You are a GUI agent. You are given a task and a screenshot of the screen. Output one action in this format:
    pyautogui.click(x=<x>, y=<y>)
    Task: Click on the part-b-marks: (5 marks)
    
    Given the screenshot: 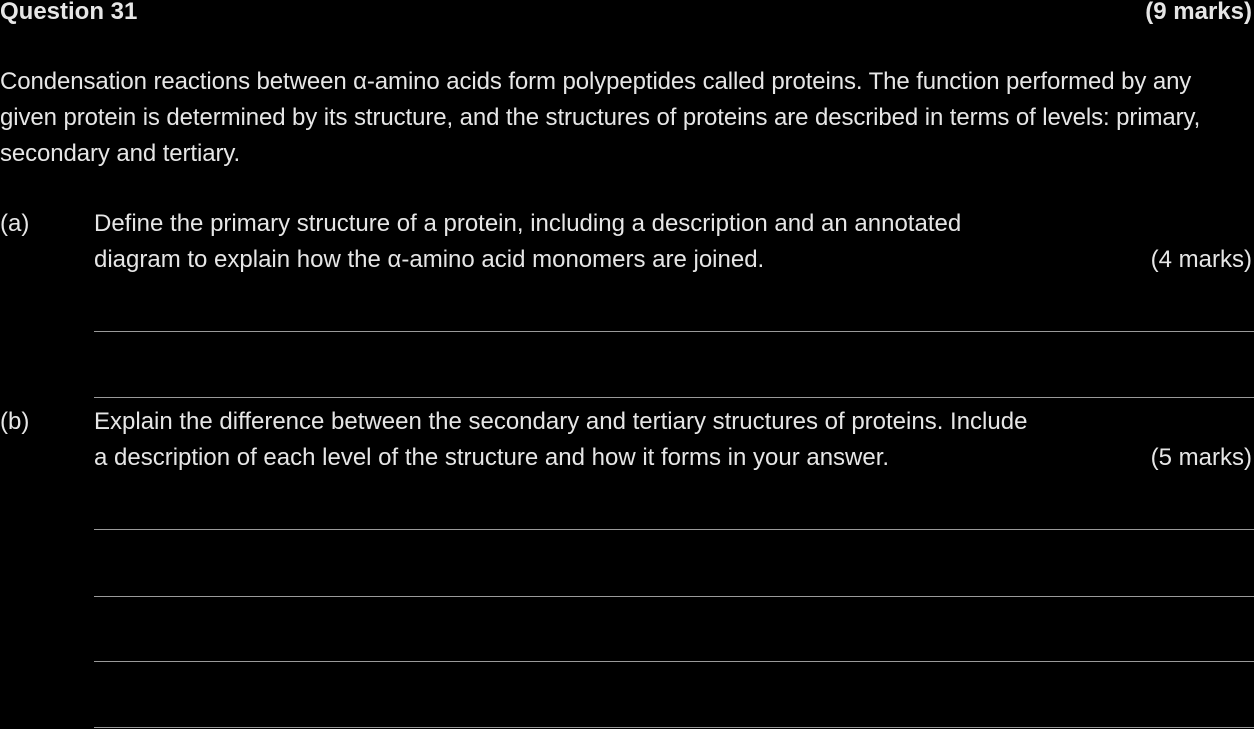 What is the action you would take?
    pyautogui.click(x=1201, y=457)
    